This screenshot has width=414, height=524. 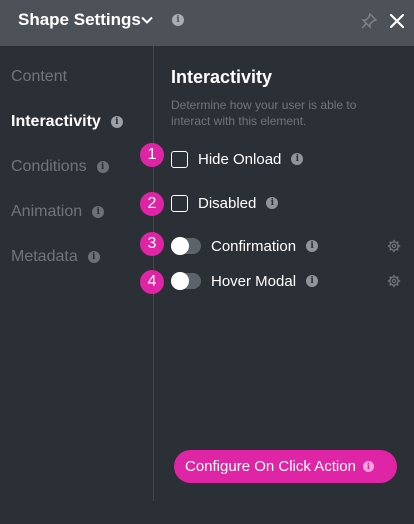 I want to click on sidebar-item-label: Animation, so click(x=47, y=211).